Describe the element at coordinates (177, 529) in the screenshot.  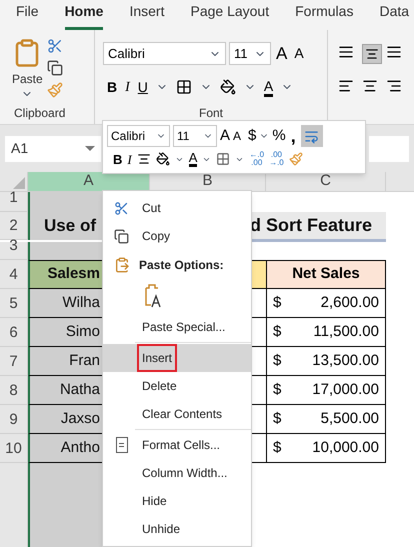
I see `menu-item: Unhide` at that location.